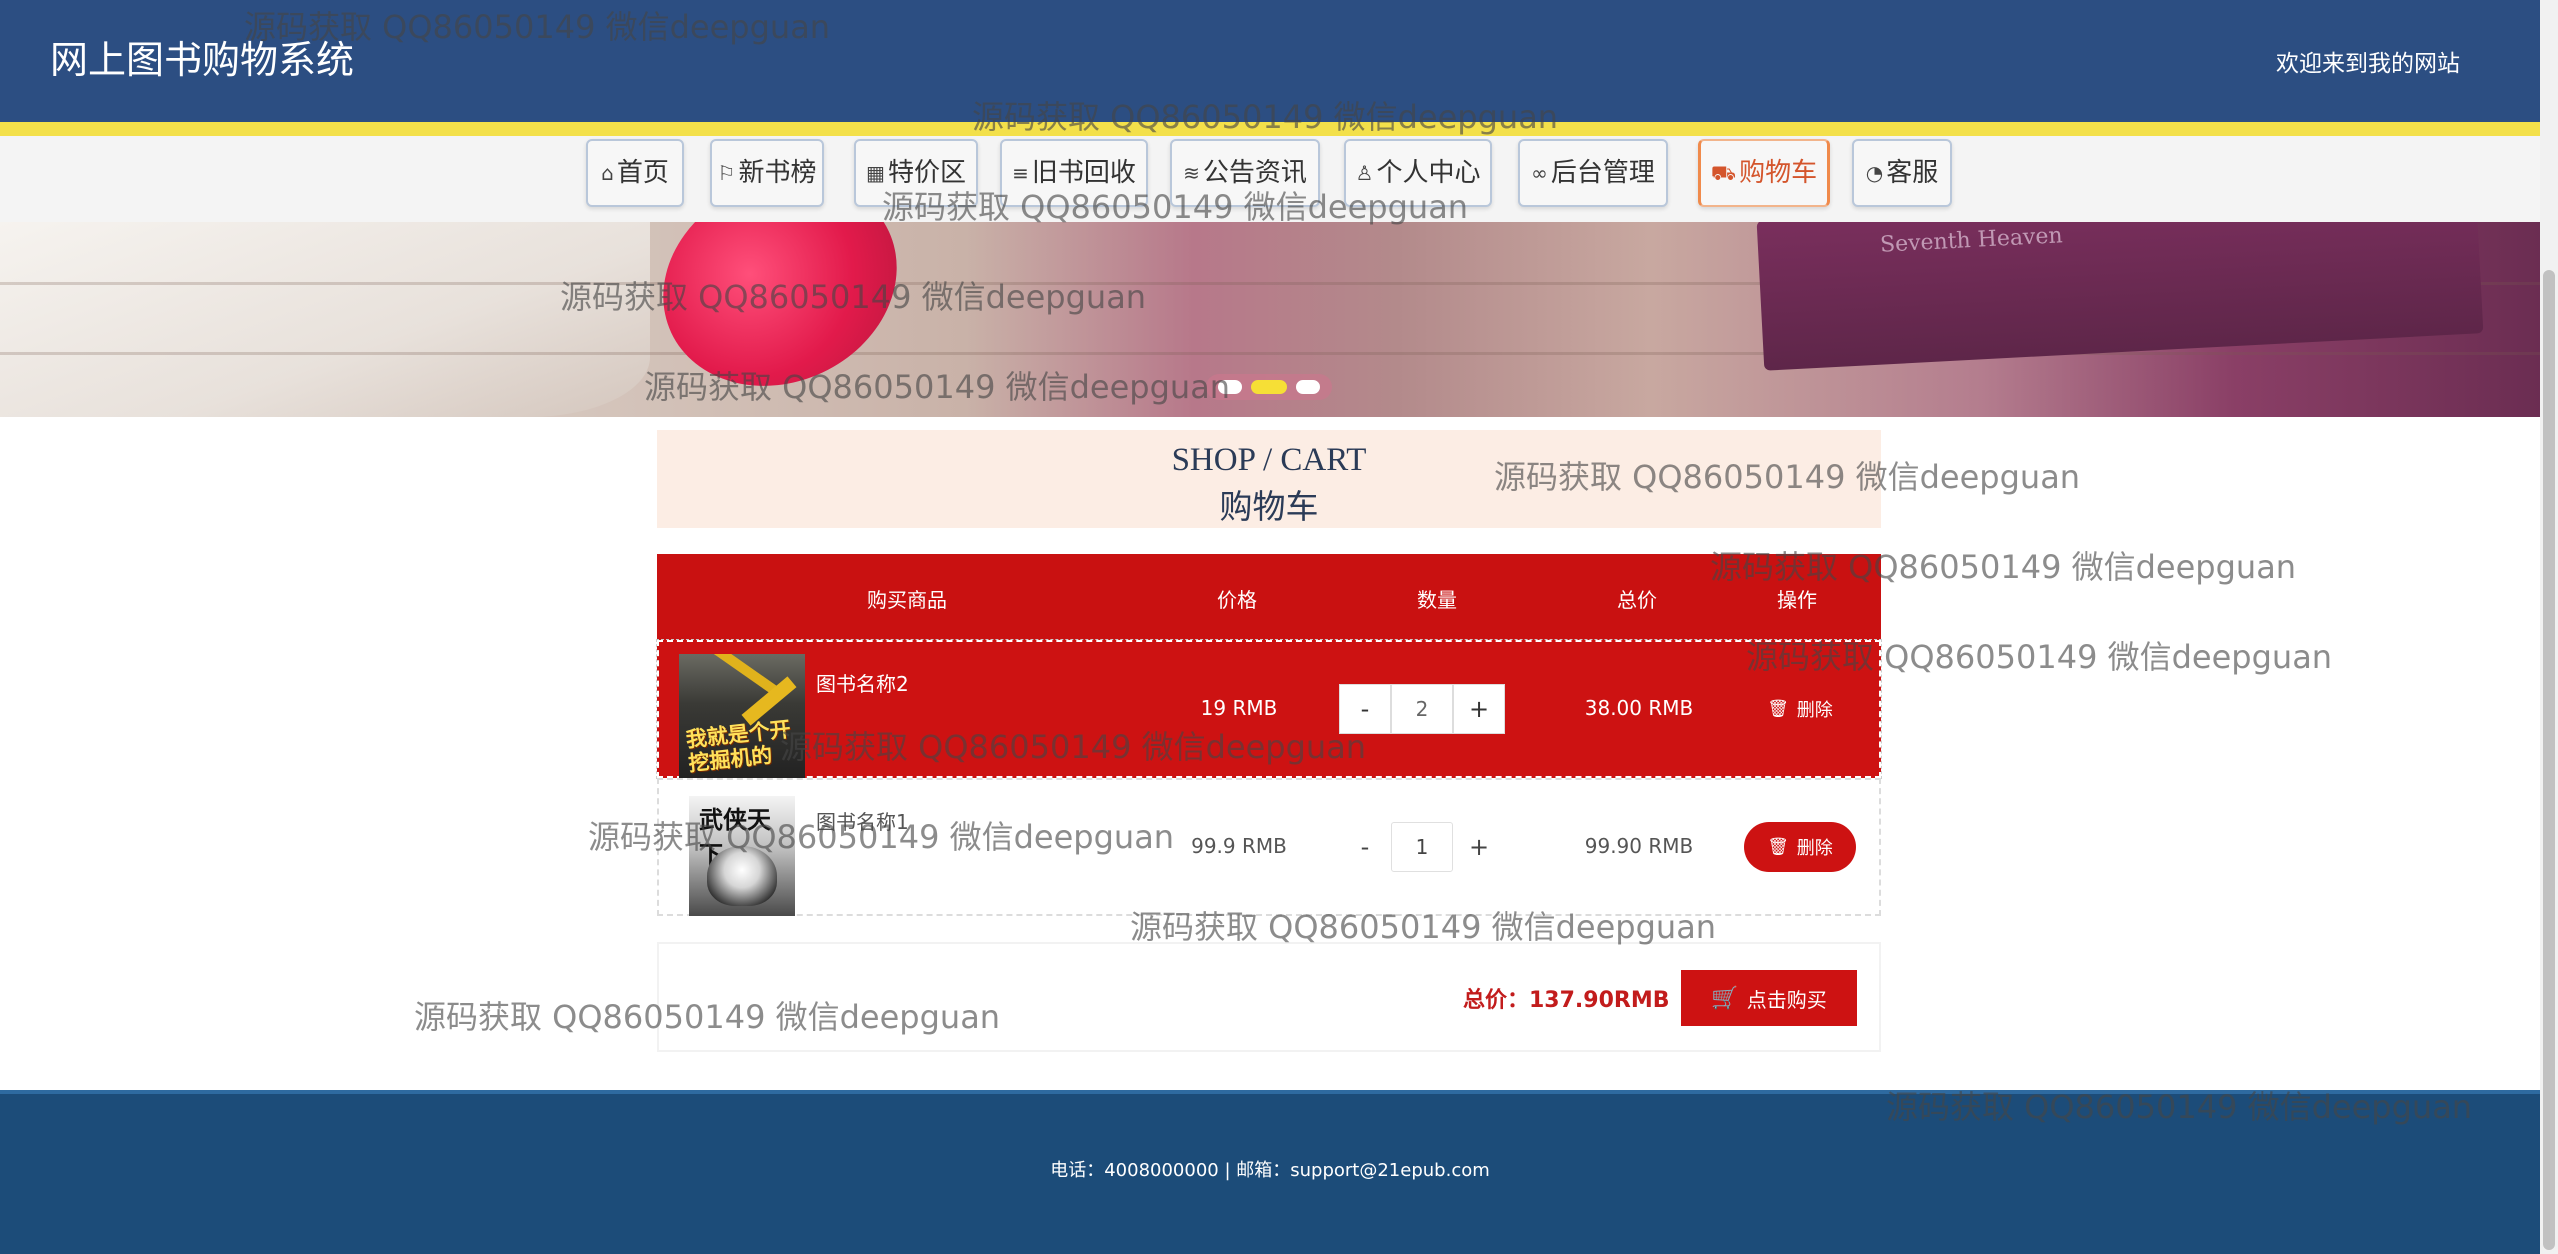  Describe the element at coordinates (862, 820) in the screenshot. I see `book-name: 图书名称1` at that location.